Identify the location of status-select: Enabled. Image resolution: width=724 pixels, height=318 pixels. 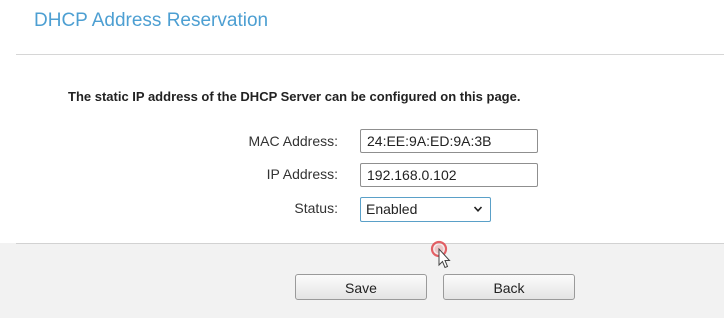
(425, 209).